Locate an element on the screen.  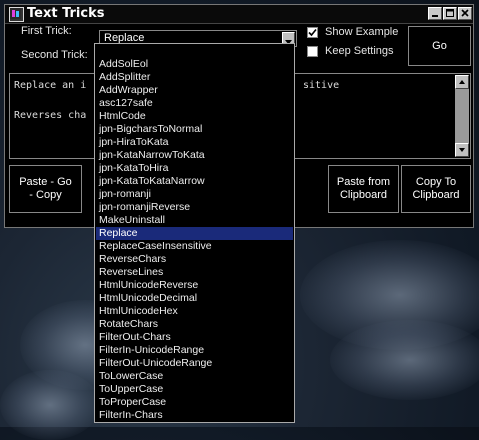
close-icon is located at coordinates (465, 13).